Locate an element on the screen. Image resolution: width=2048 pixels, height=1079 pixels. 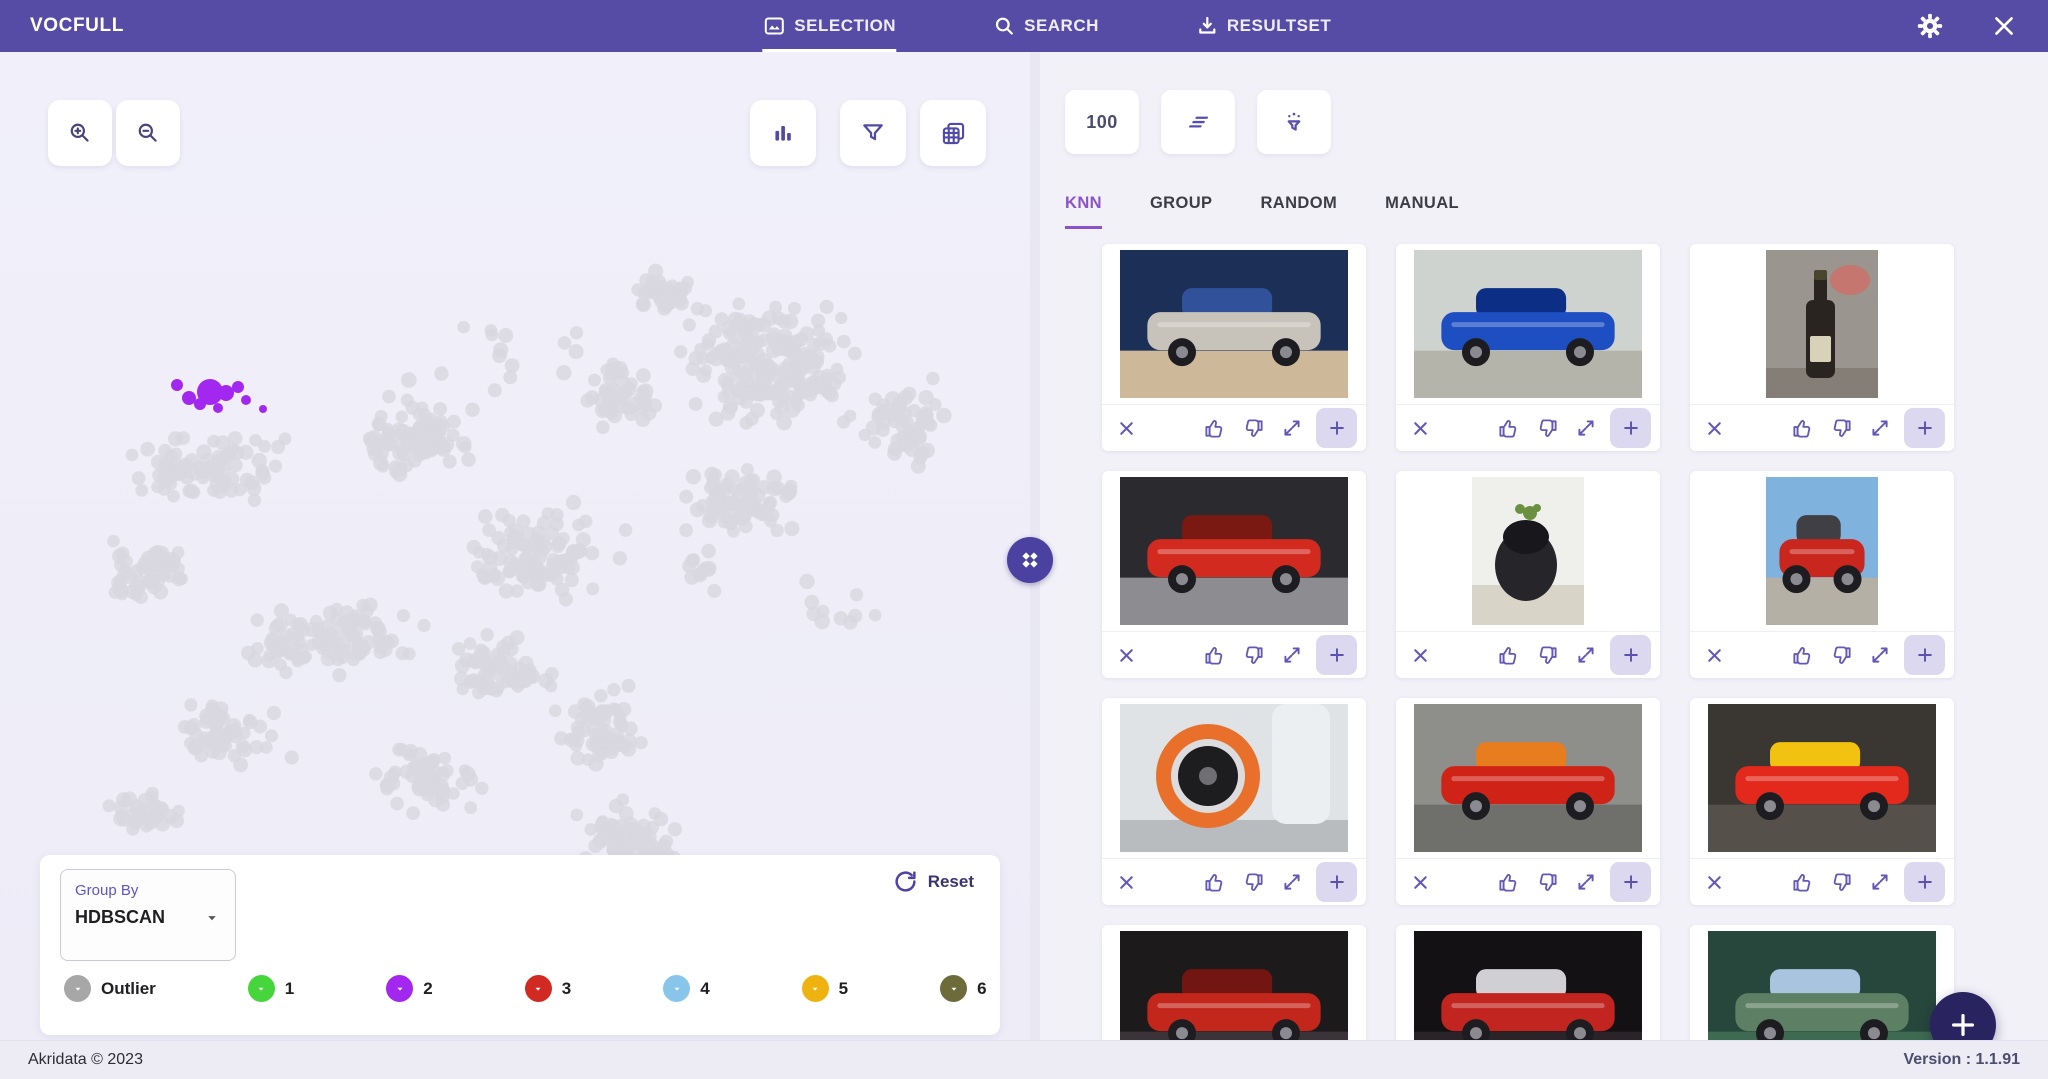
close-window-icon is located at coordinates (2004, 26).